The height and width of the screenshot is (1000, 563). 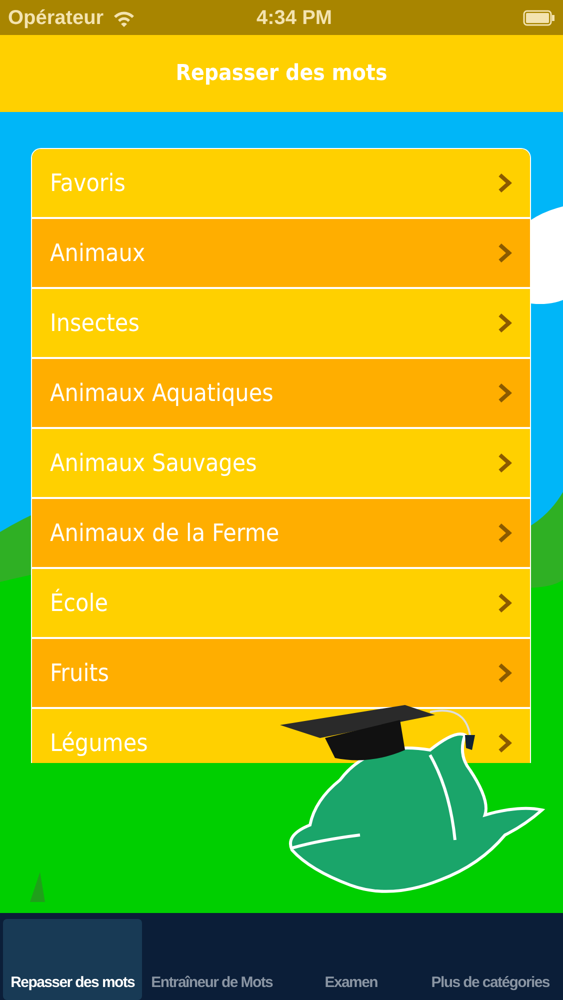 I want to click on category-row: Animaux, so click(x=281, y=254).